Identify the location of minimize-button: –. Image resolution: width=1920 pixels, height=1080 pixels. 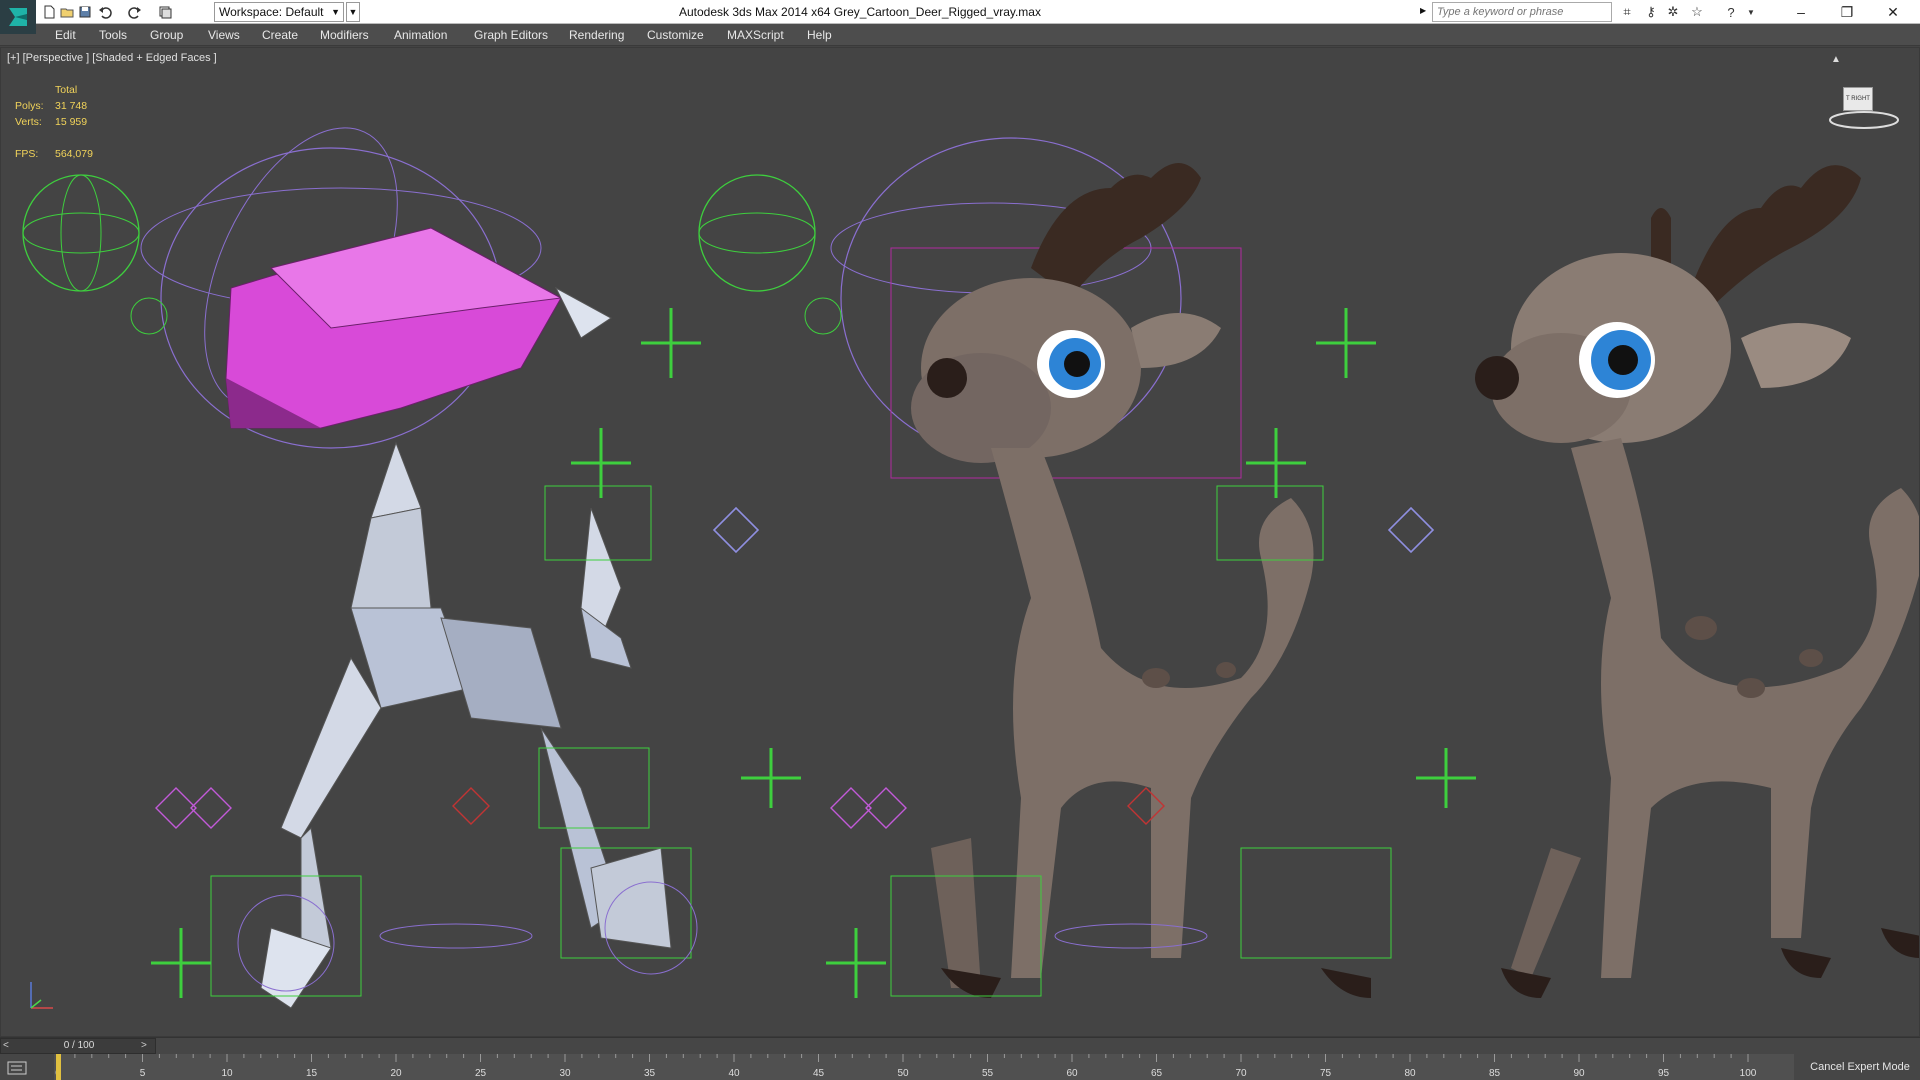
(1801, 12).